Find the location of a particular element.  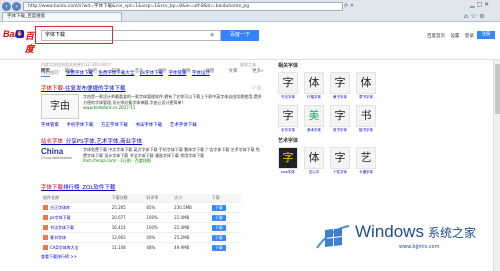

link-settings: 设置 is located at coordinates (454, 36).